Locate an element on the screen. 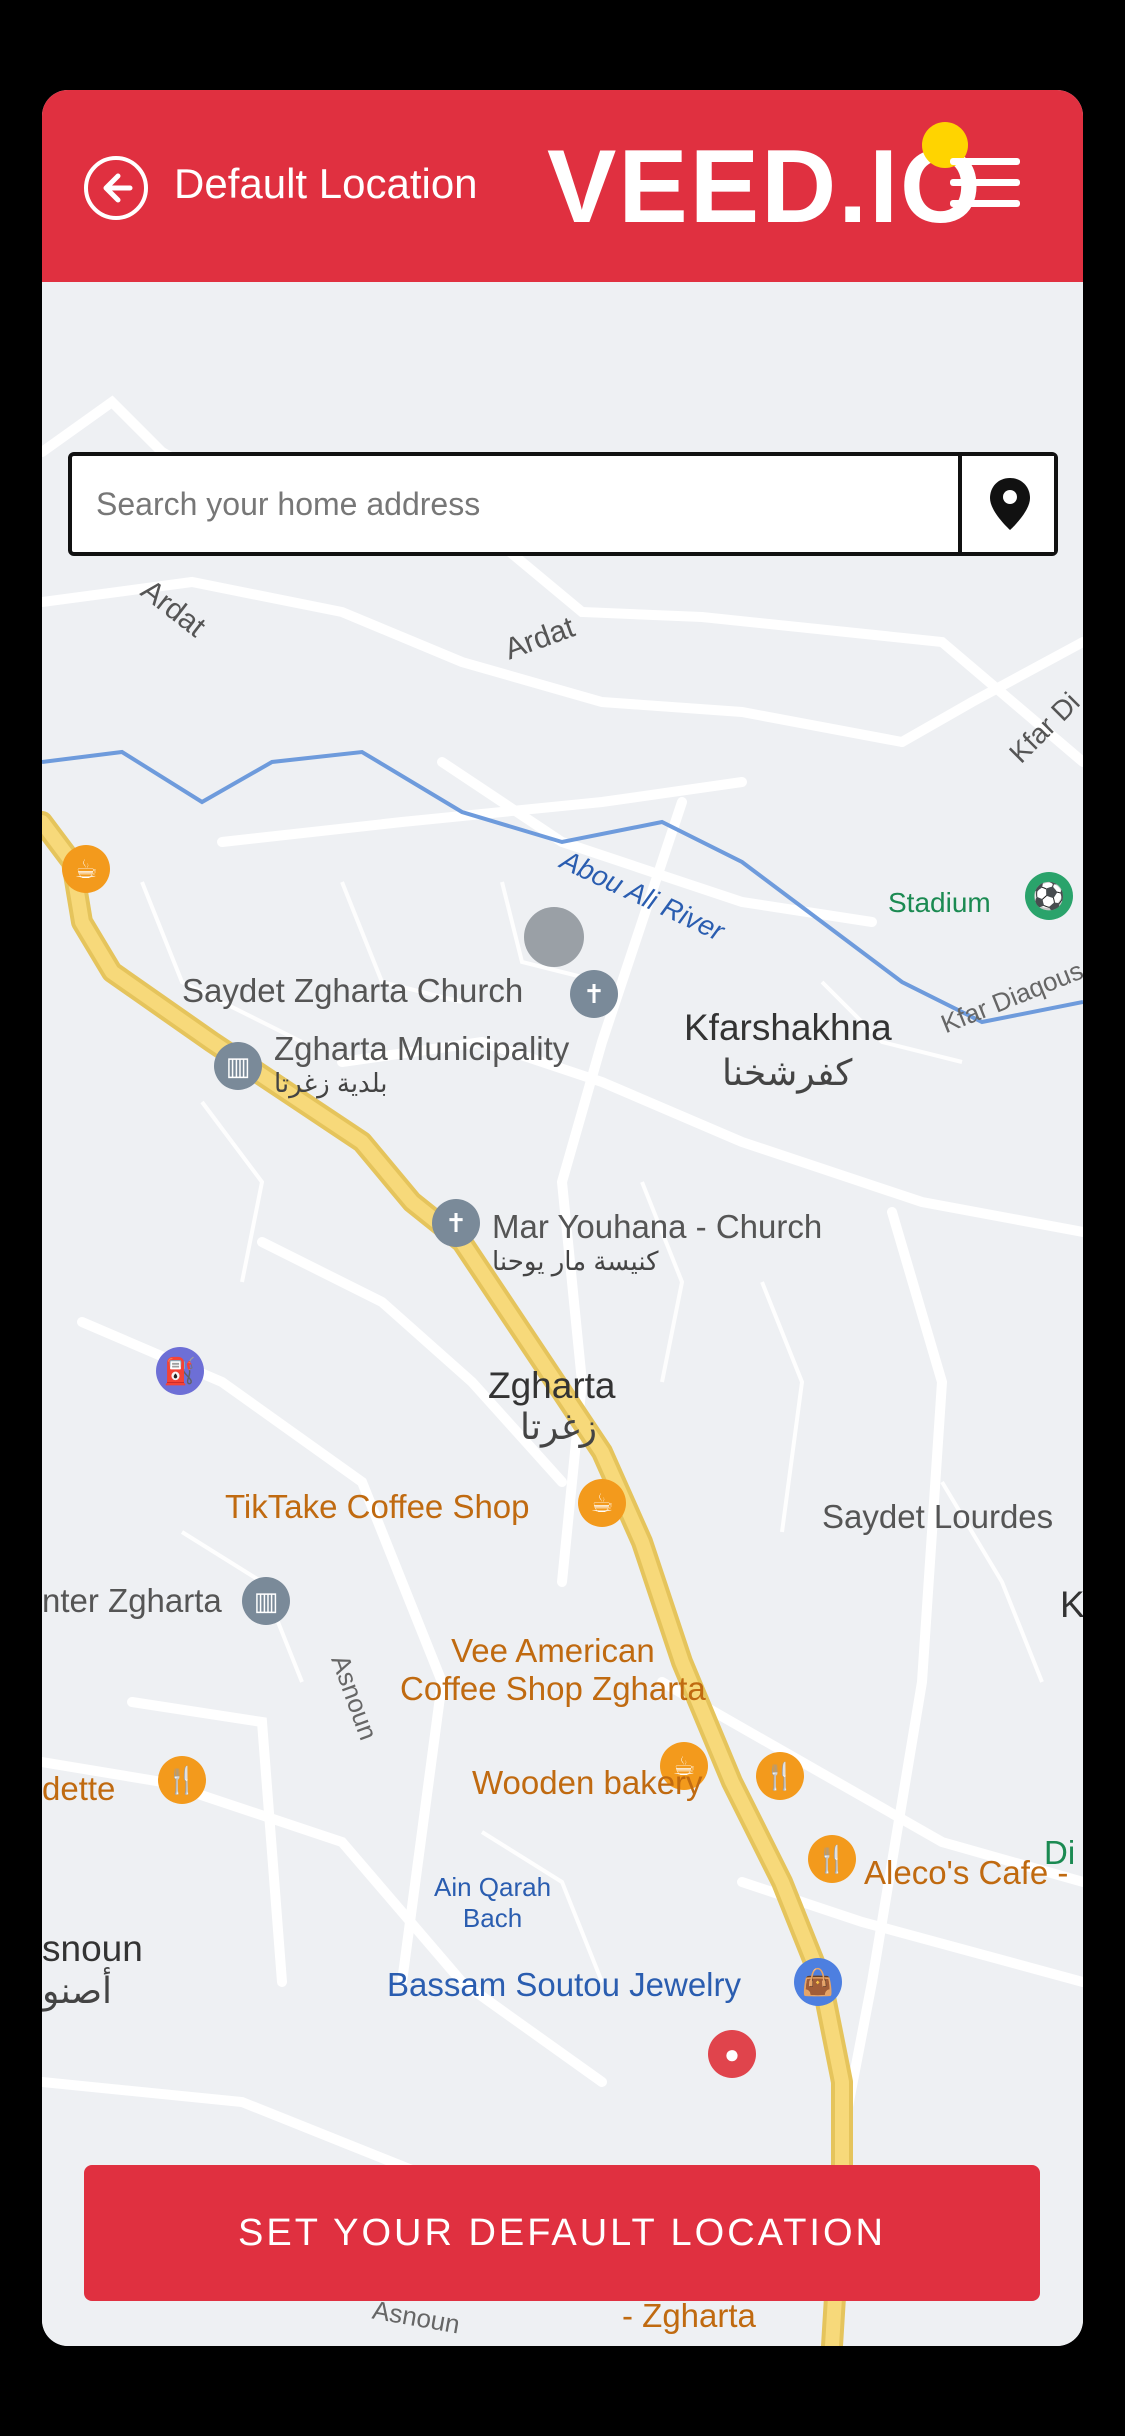 The image size is (1125, 2436). building-icon: ▥ is located at coordinates (266, 1601).